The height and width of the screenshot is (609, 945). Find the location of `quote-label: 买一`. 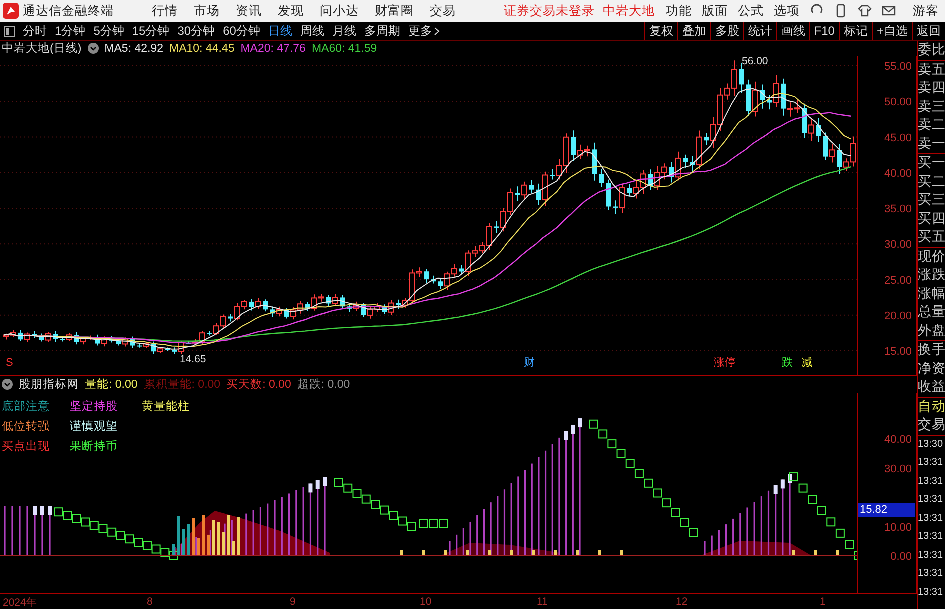

quote-label: 买一 is located at coordinates (931, 163).